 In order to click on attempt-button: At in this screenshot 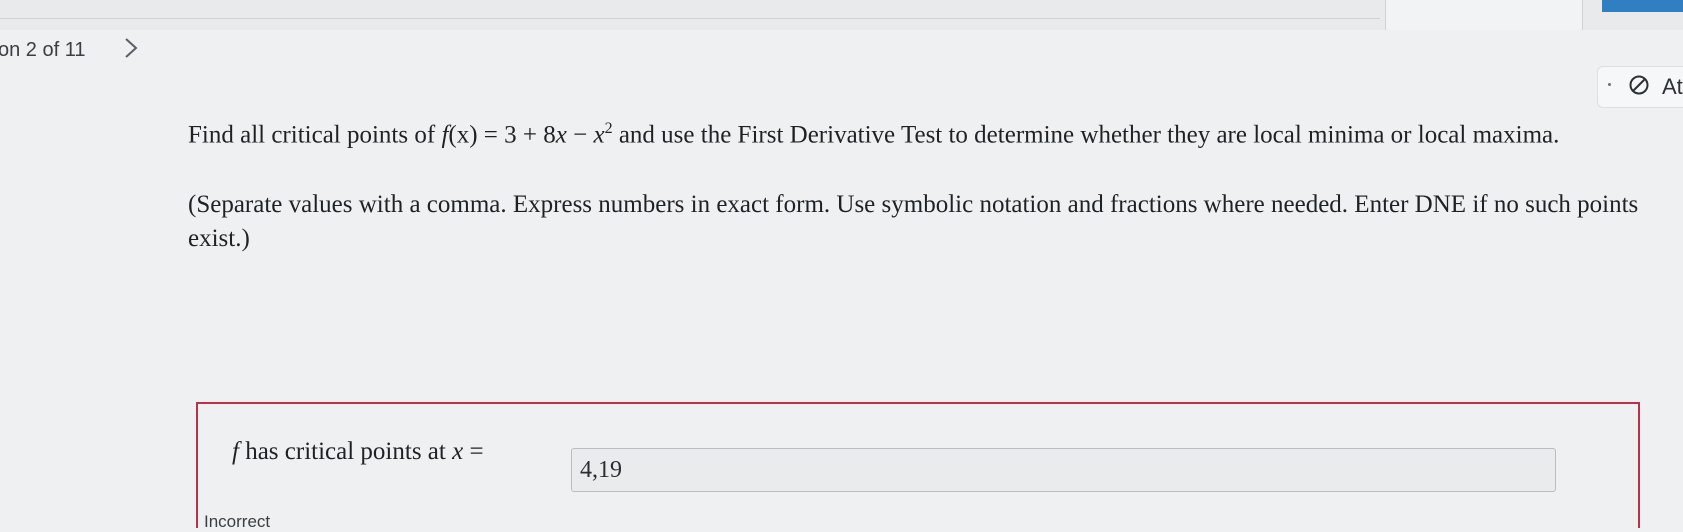, I will do `click(1640, 87)`.